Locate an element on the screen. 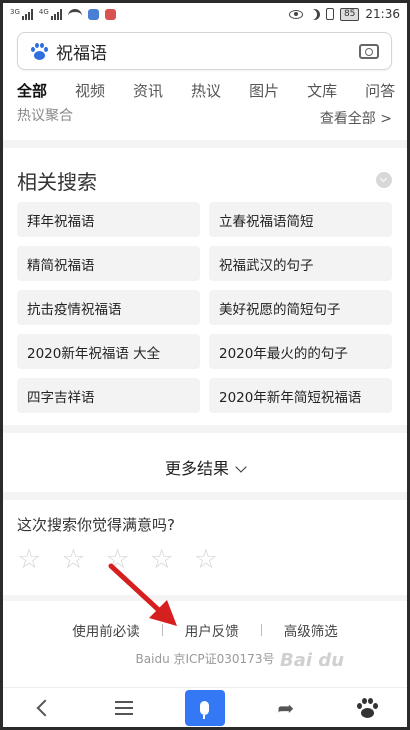  status-bar: 3G 4G 85 21:36 is located at coordinates (205, 14).